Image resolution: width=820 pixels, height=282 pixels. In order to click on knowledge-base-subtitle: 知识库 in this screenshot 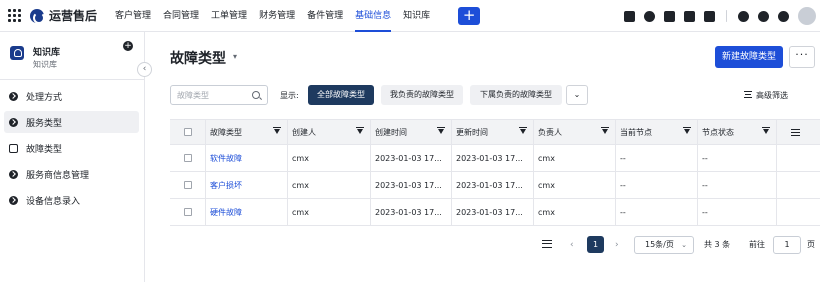, I will do `click(45, 64)`.